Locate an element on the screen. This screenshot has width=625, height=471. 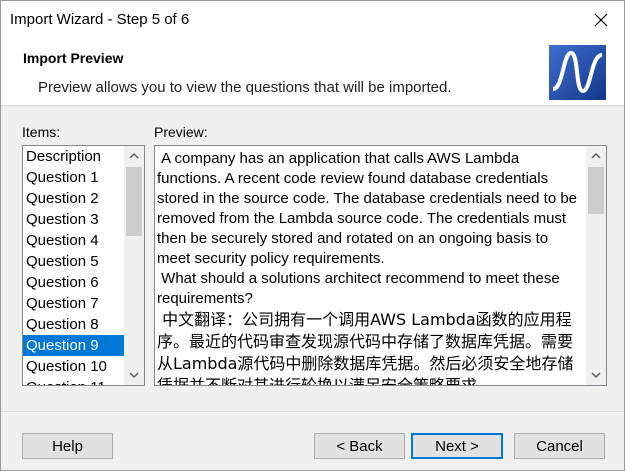
list-item-question-3: Question 3 is located at coordinates (73, 219).